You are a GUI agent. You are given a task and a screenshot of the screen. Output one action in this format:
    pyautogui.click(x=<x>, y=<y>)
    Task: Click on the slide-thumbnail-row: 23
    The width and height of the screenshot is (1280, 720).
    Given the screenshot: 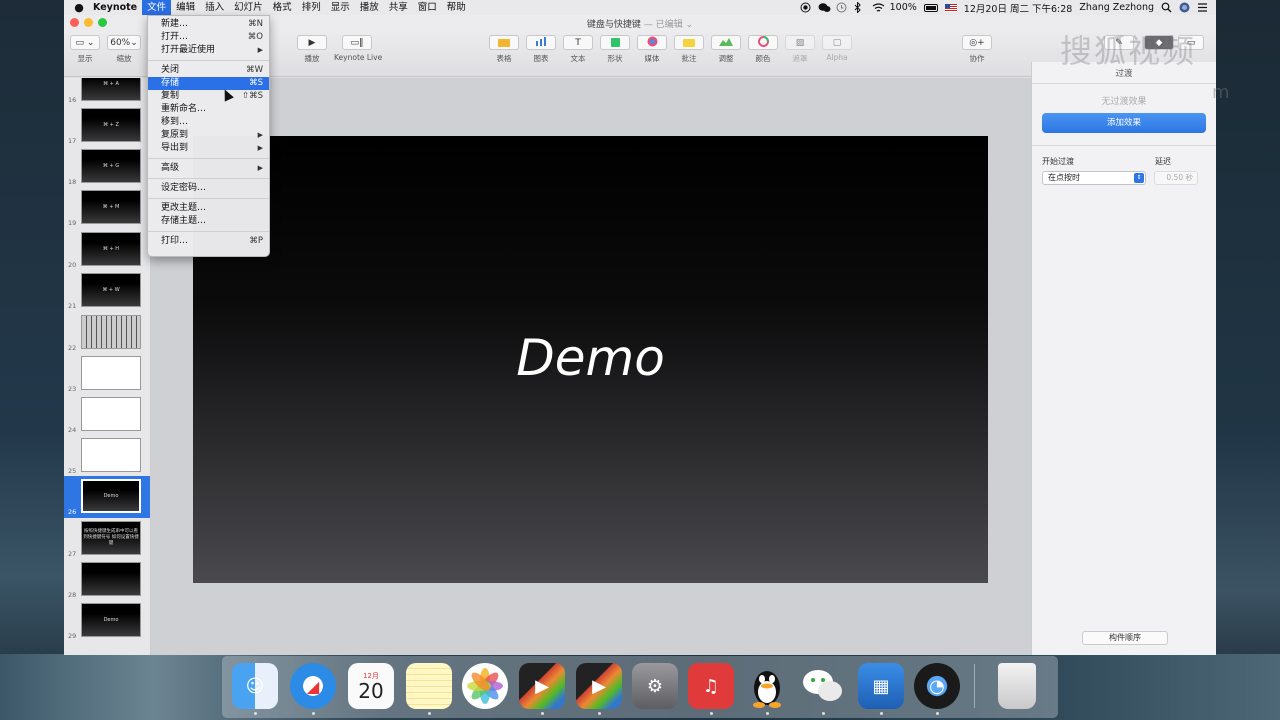 What is the action you would take?
    pyautogui.click(x=107, y=374)
    